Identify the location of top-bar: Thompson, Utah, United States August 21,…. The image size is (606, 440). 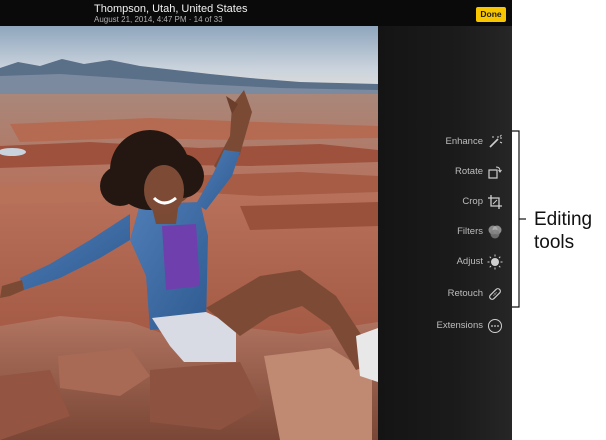
(256, 13).